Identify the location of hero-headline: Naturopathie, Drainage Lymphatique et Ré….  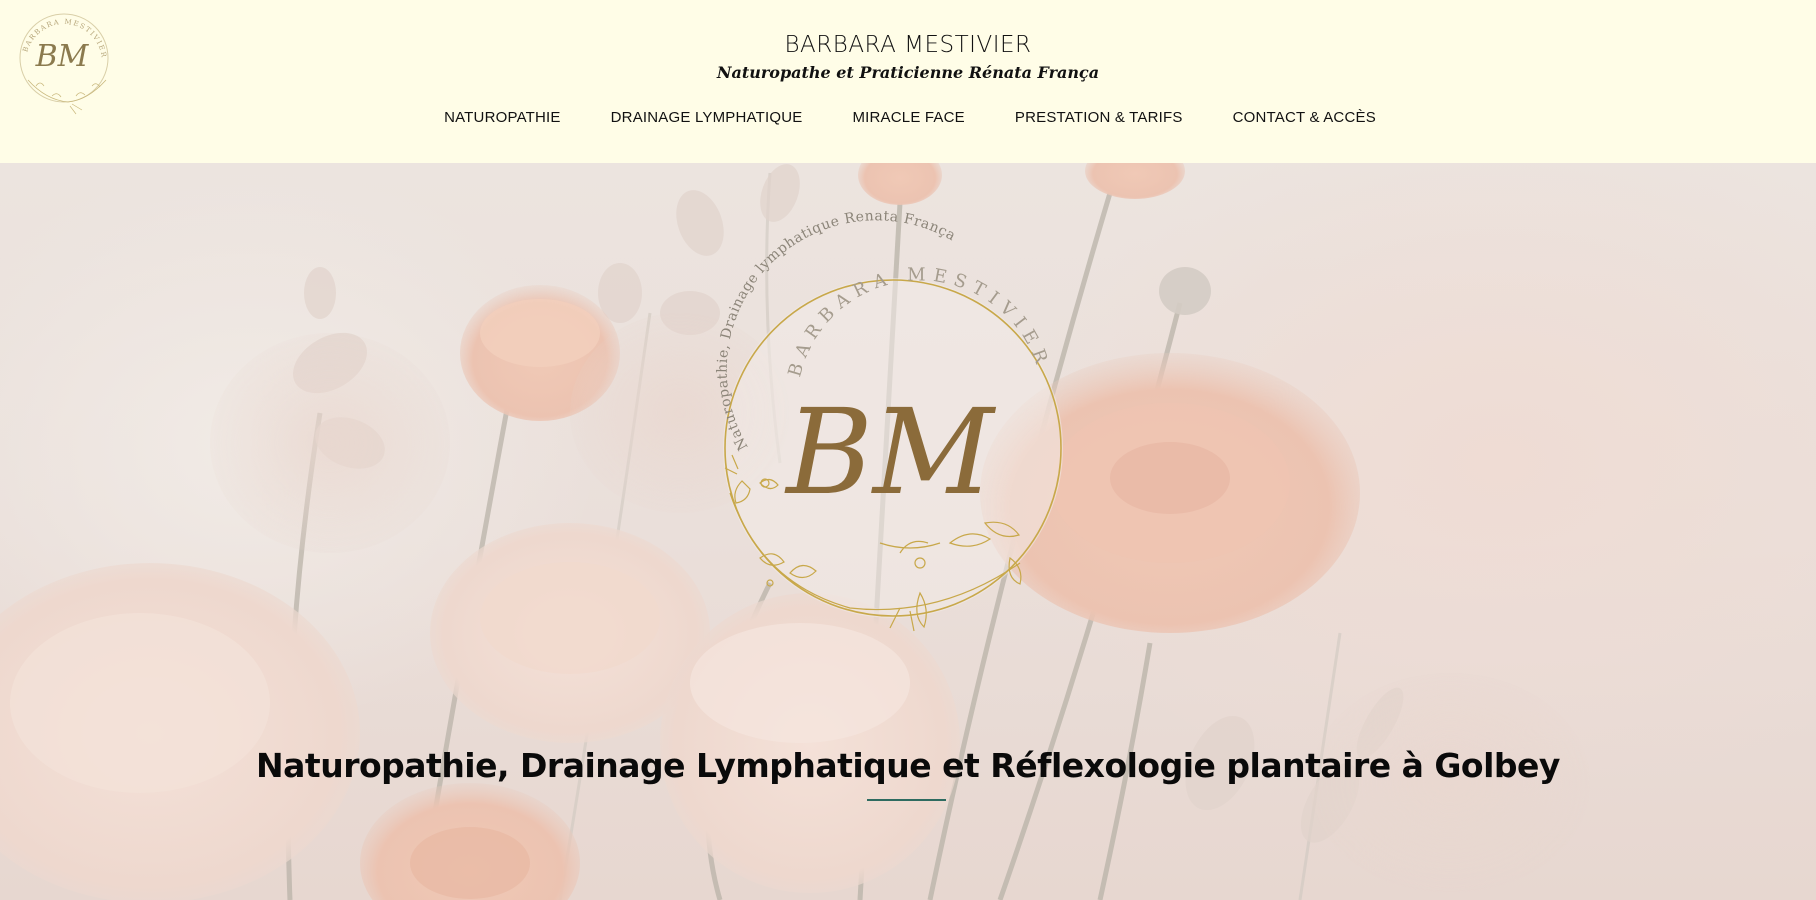
(908, 766).